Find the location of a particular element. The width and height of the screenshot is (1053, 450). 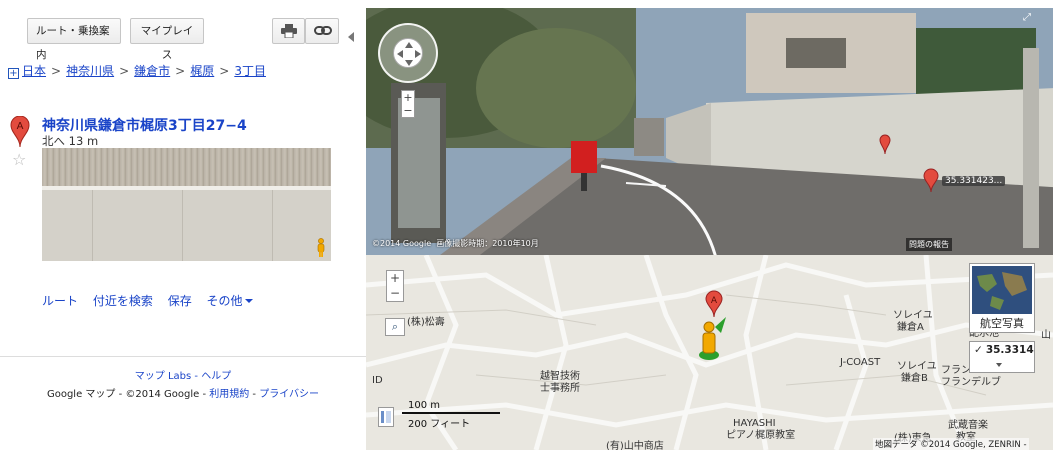

map-label-musashi-1: 武蔵音楽 is located at coordinates (968, 425).